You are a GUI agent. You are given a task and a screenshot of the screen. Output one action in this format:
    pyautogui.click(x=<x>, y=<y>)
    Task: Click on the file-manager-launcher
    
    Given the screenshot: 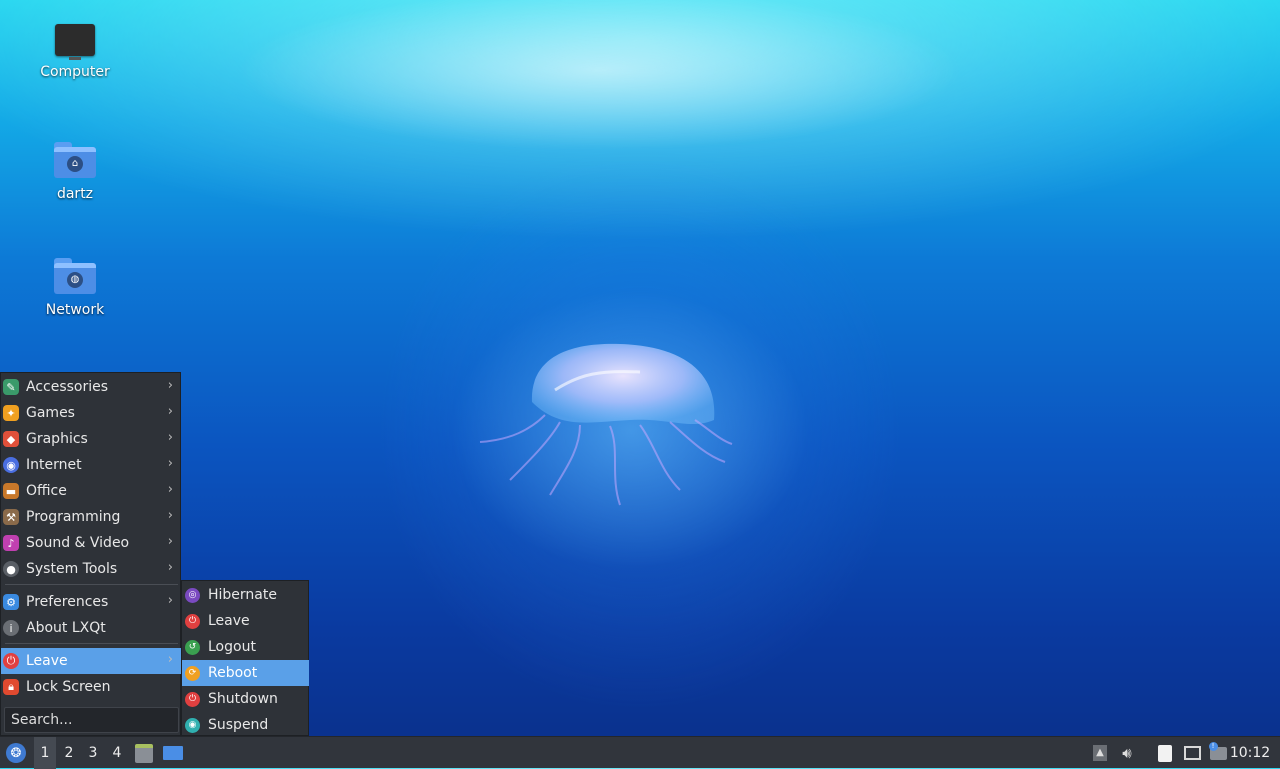 What is the action you would take?
    pyautogui.click(x=144, y=753)
    